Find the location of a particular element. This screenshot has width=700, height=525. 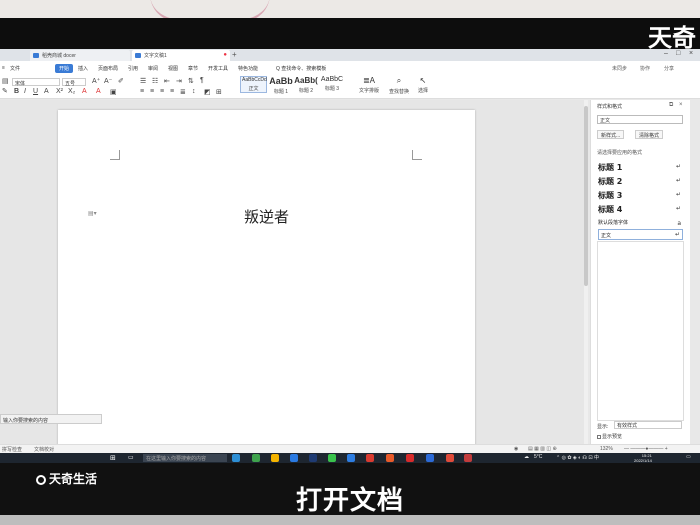

show-filter-select: 有效样式 is located at coordinates (648, 425).